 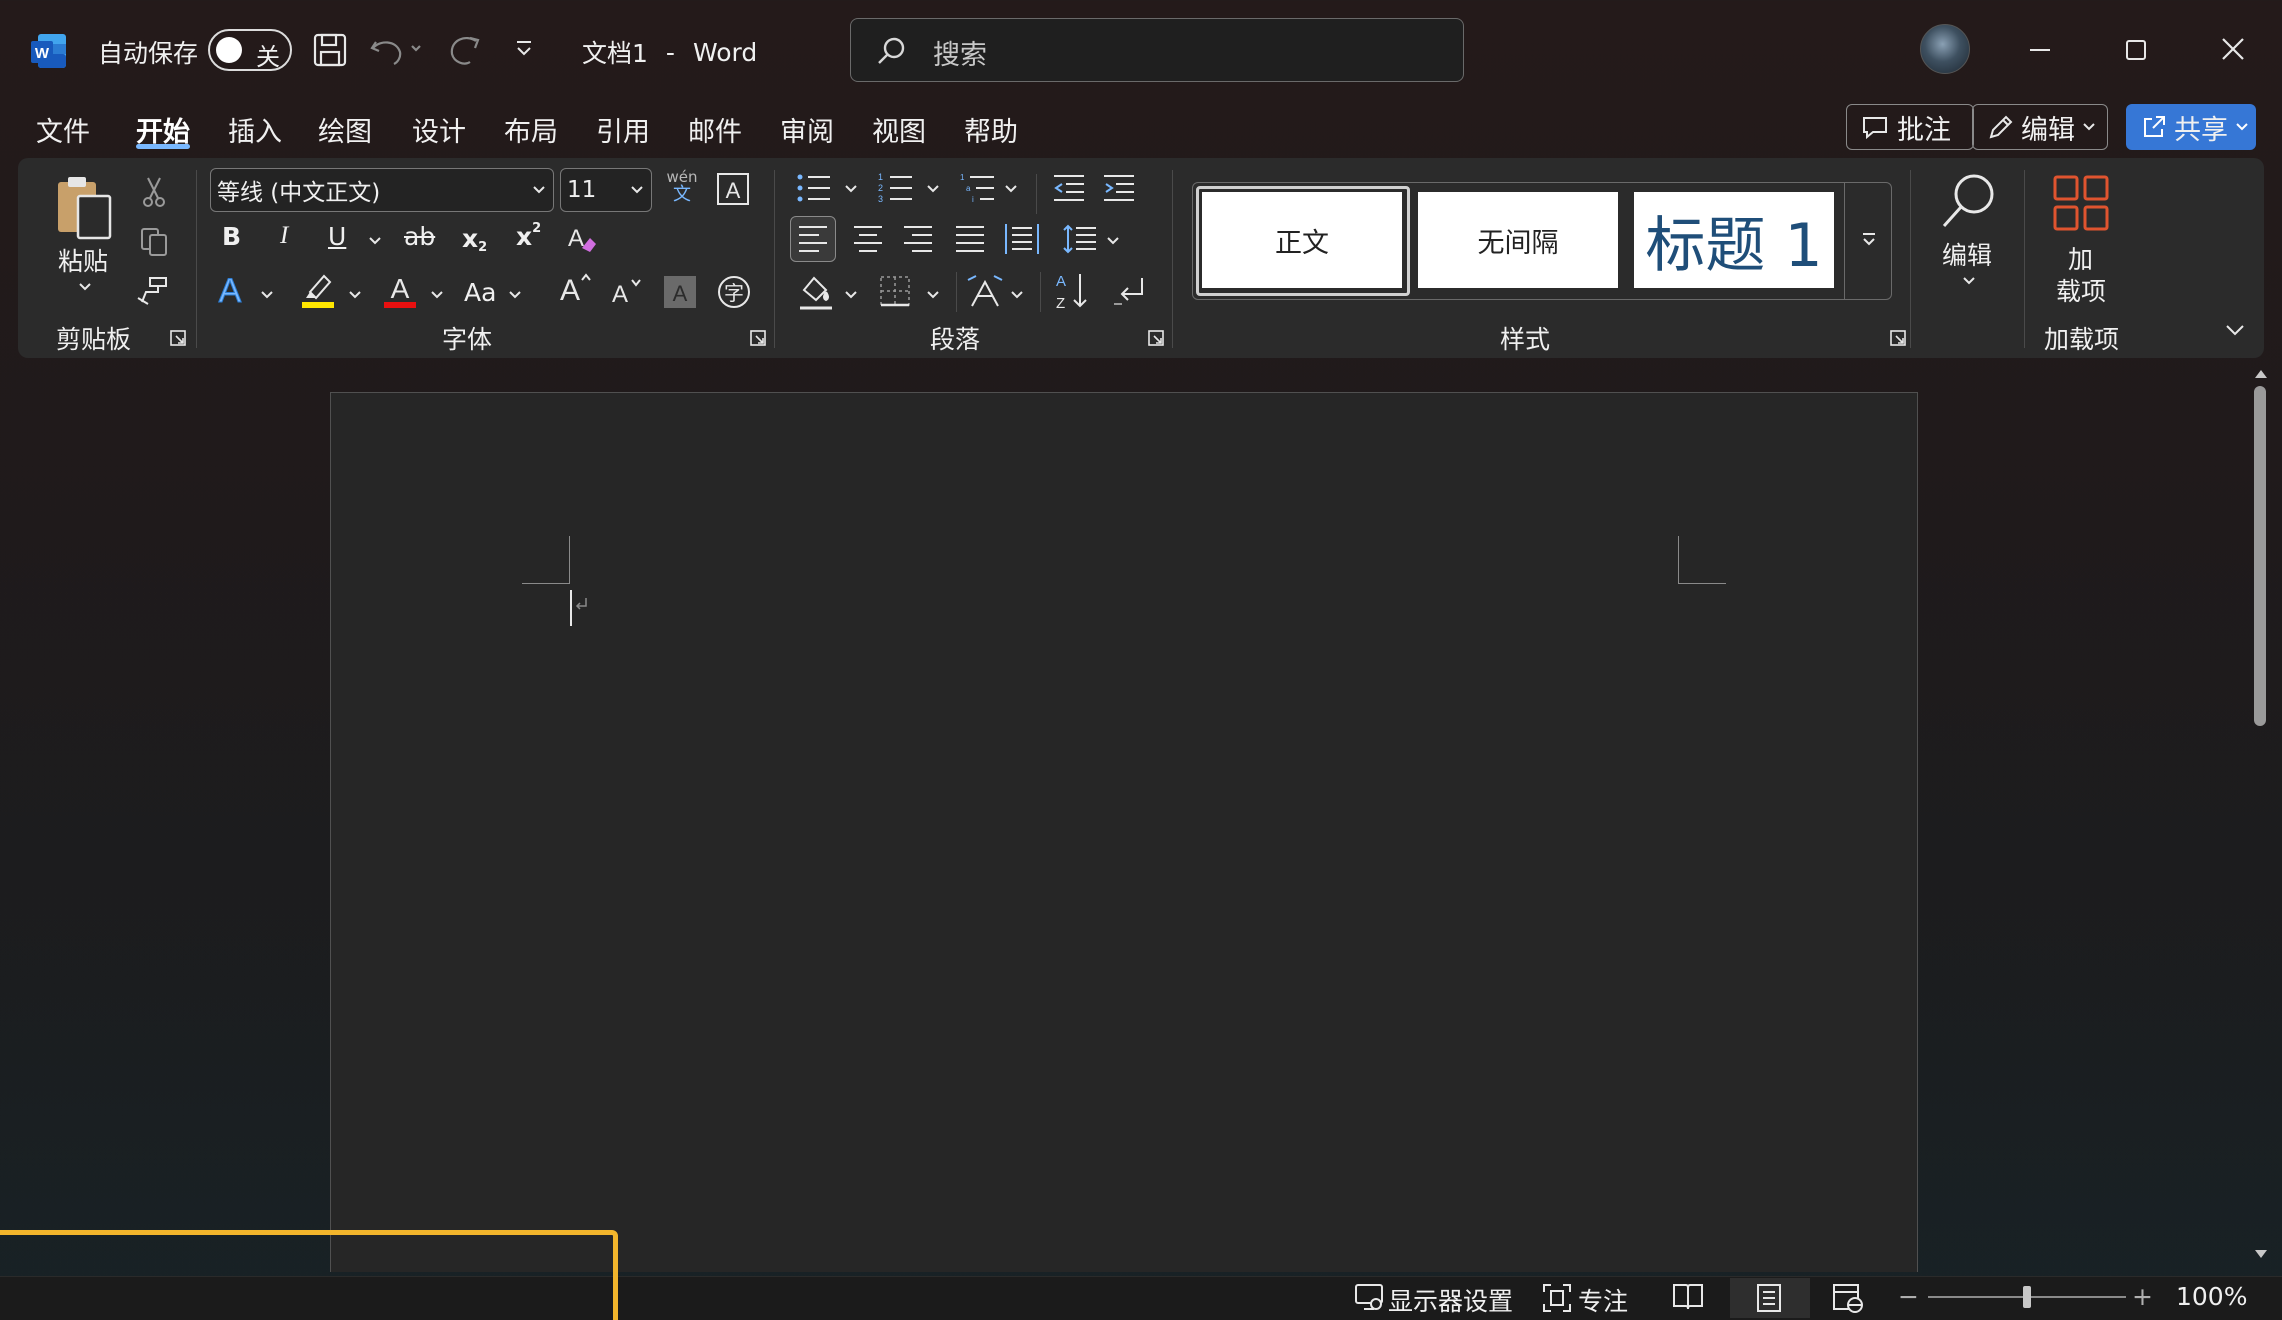 What do you see at coordinates (1868, 241) in the screenshot?
I see `styles-more-button` at bounding box center [1868, 241].